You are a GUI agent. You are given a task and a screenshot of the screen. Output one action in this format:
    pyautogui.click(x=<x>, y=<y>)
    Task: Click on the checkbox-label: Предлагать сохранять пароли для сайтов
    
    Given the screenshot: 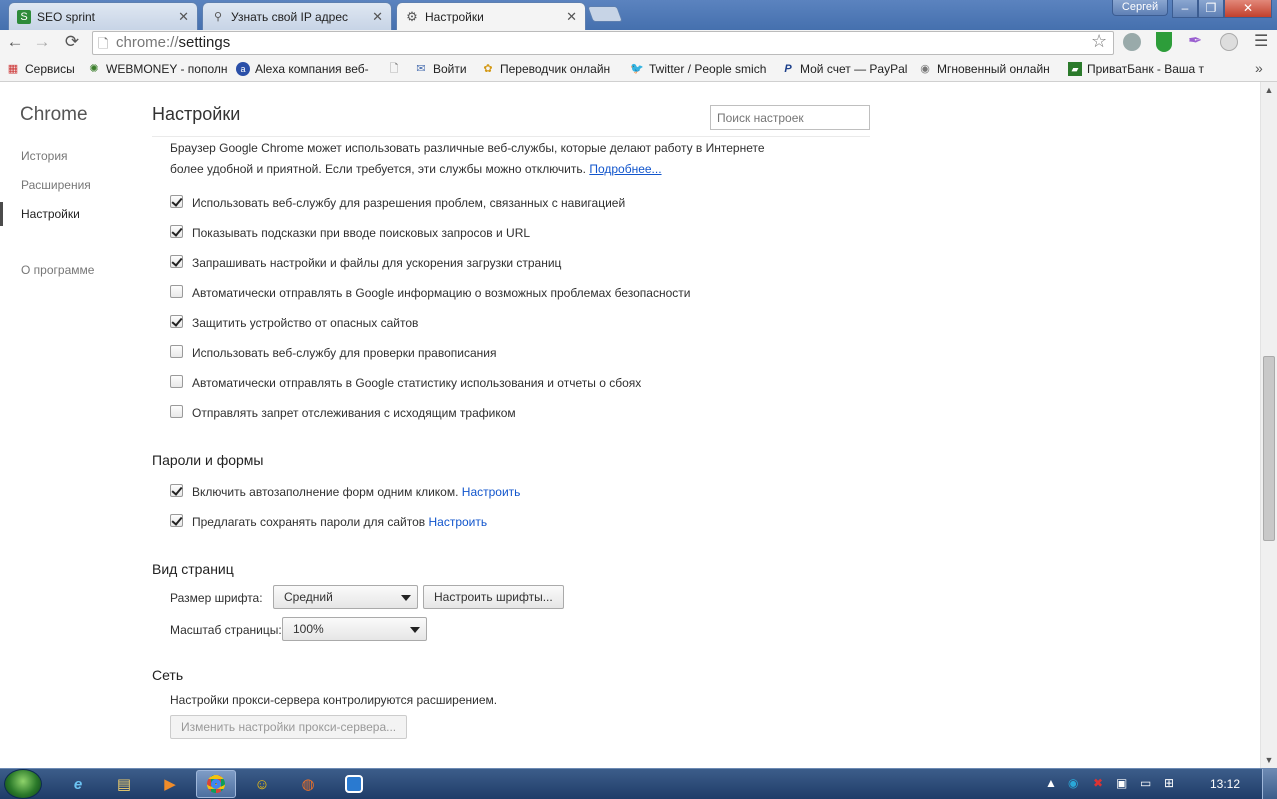 What is the action you would take?
    pyautogui.click(x=309, y=522)
    